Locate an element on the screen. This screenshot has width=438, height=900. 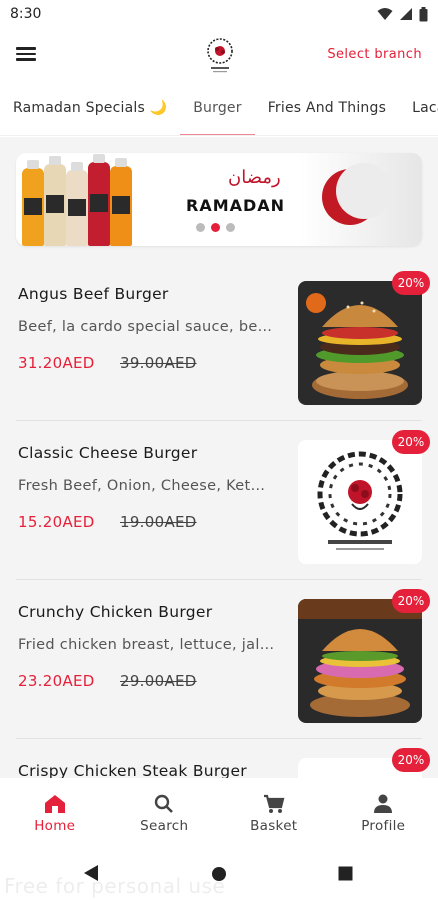
person-icon is located at coordinates (383, 803).